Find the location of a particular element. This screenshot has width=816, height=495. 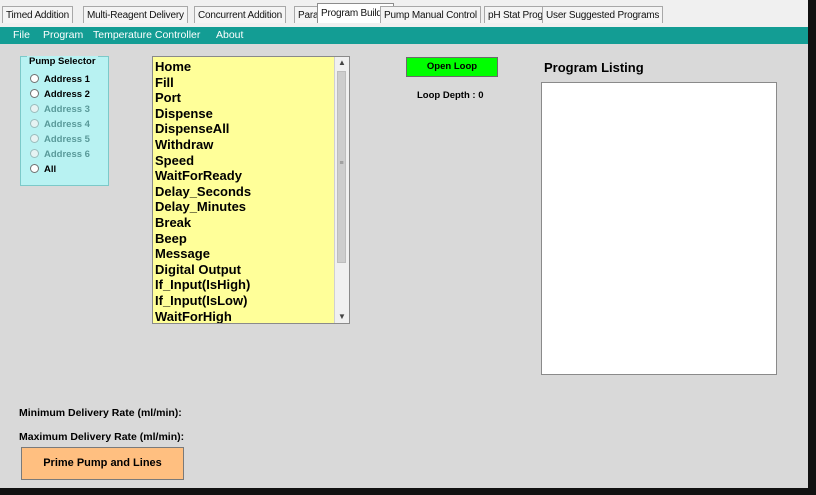

command-item-message: Message is located at coordinates (182, 254).